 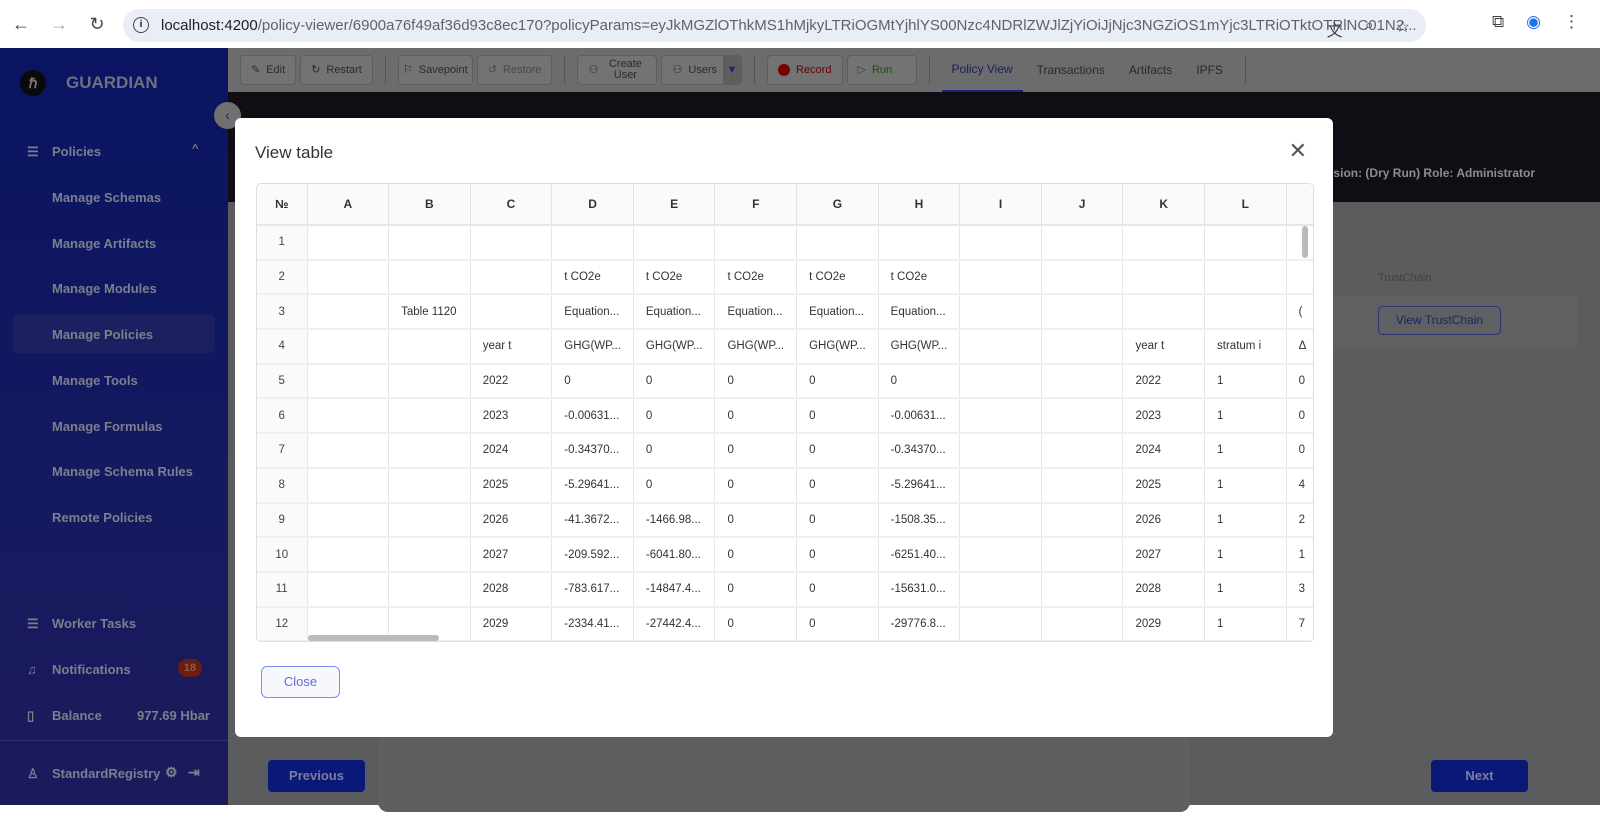 I want to click on chevron-up-icon: ^, so click(x=195, y=149).